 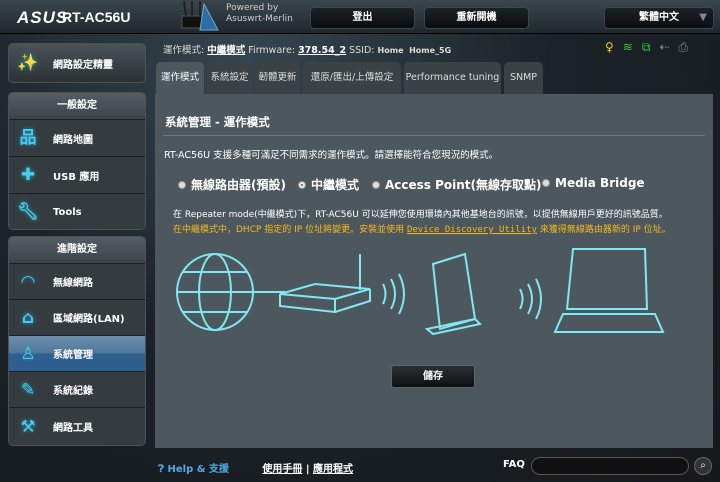 I want to click on sidebar-item-network-tools: ⚒ 網路工具, so click(x=77, y=426).